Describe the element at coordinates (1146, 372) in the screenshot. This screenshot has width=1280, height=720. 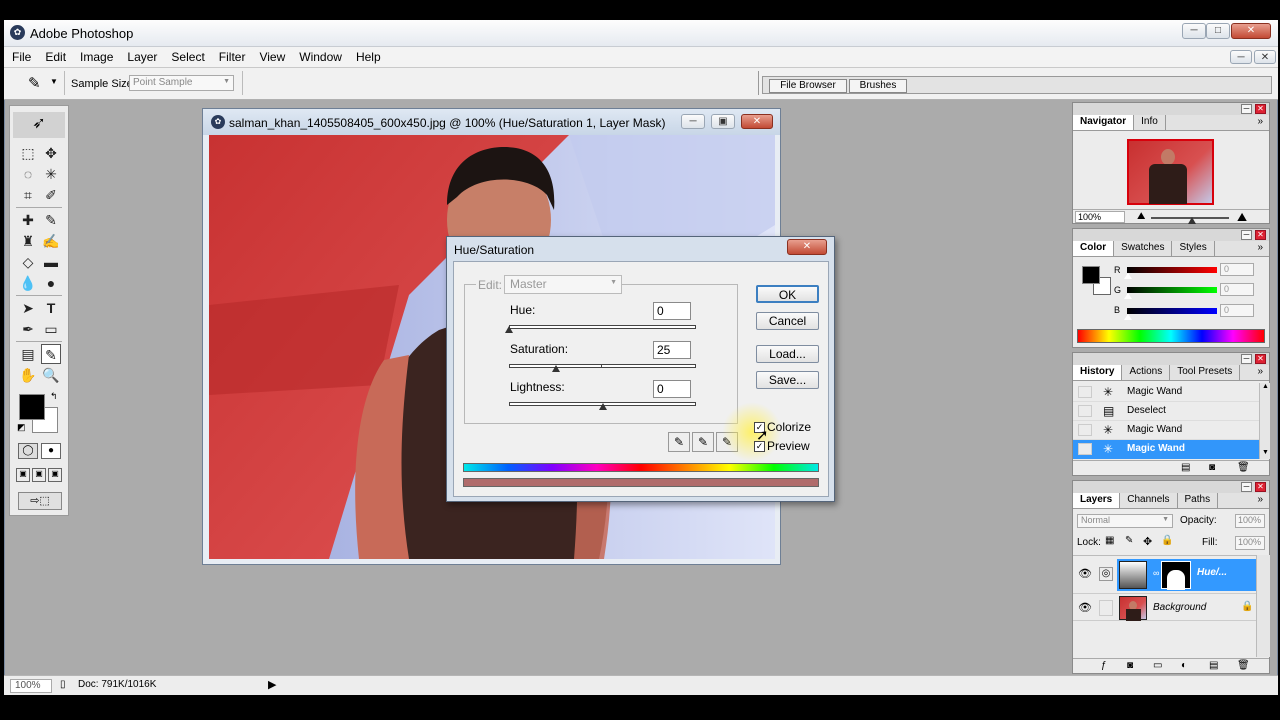
I see `tab-actions: Actions` at that location.